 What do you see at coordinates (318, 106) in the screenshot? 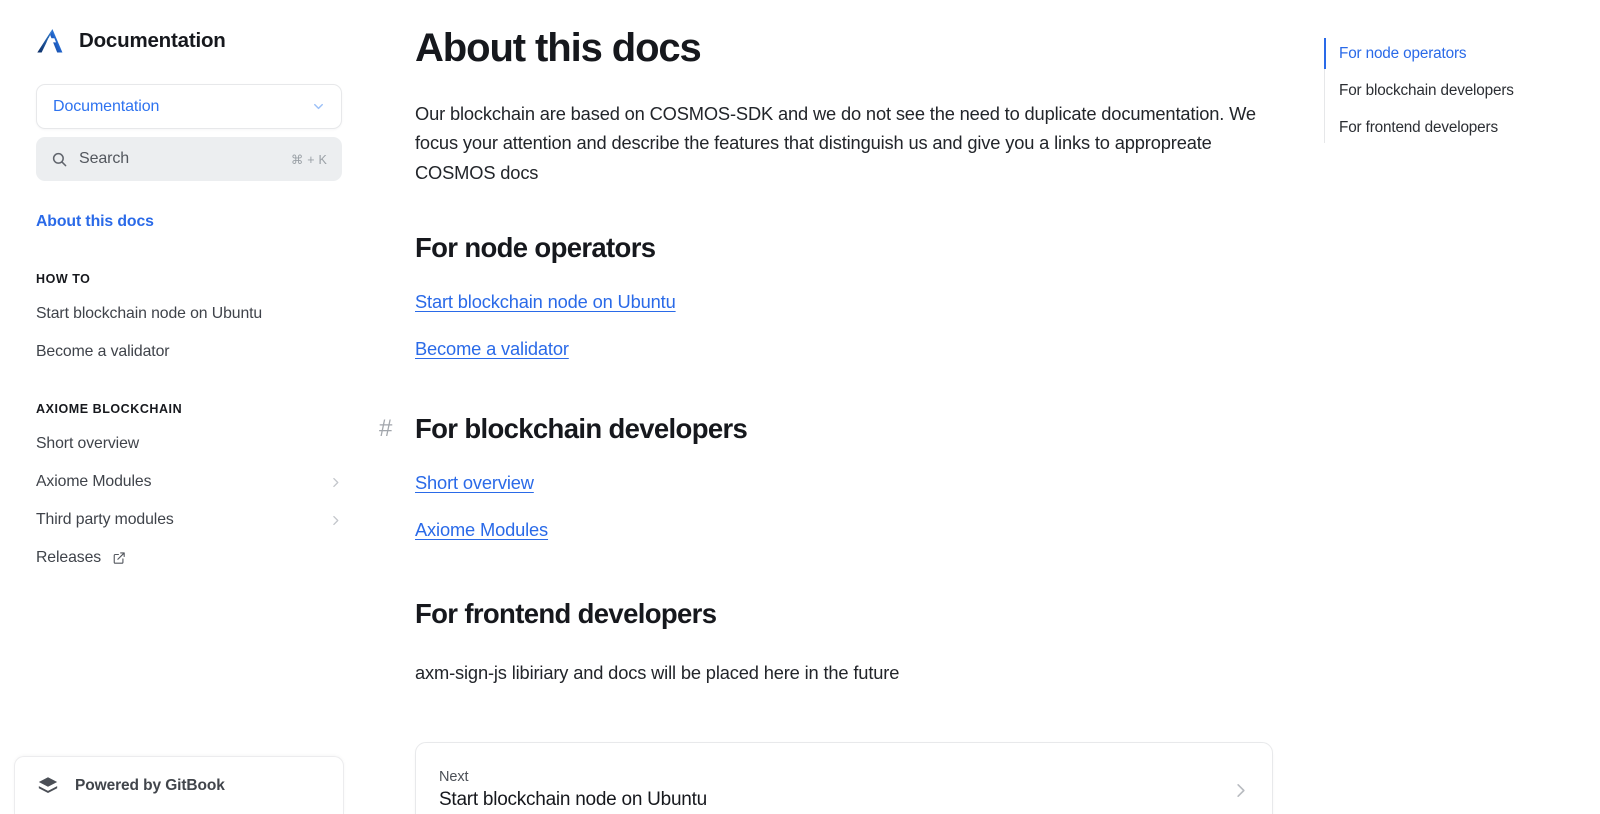
I see `chevron-down-icon` at bounding box center [318, 106].